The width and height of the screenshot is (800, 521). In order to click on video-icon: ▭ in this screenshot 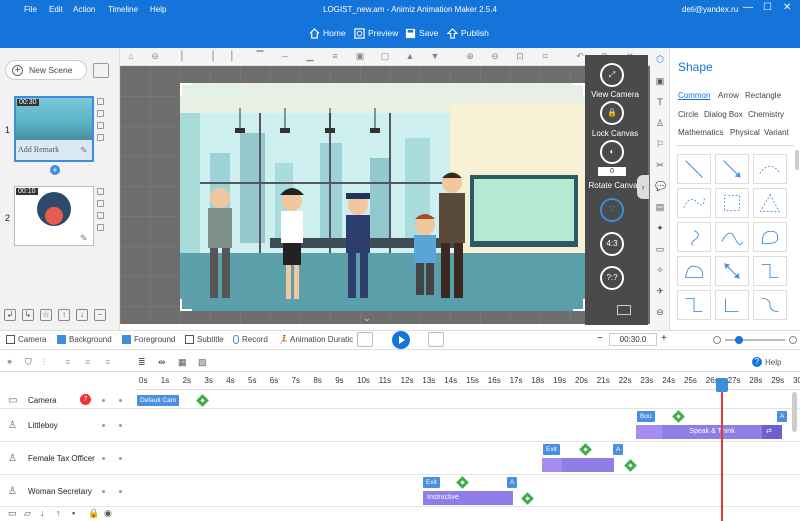, I will do `click(660, 249)`.